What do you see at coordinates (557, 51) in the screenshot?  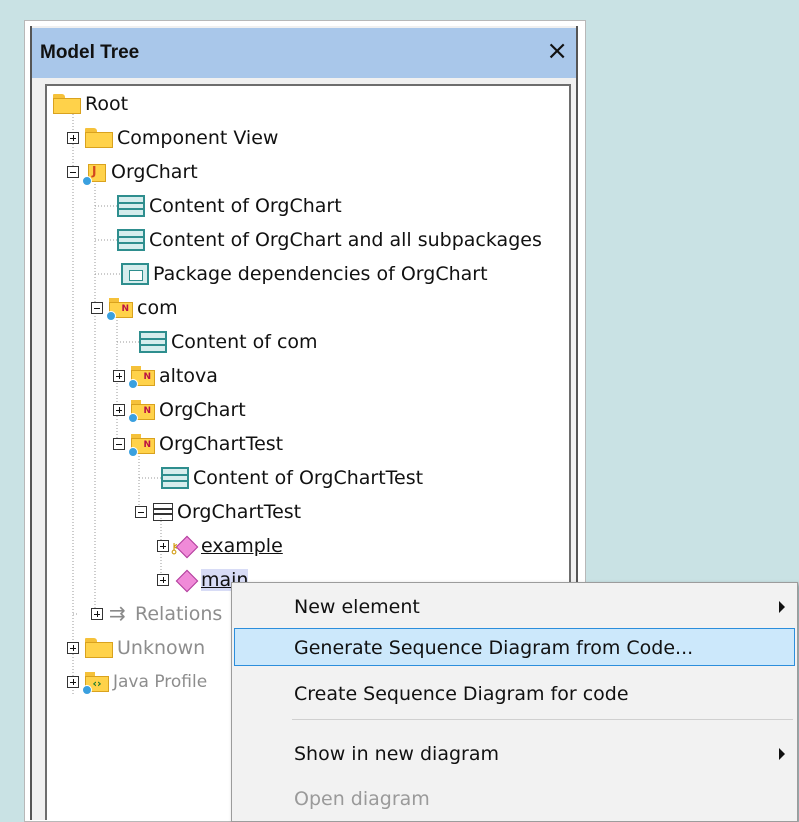 I see `close-icon: ×` at bounding box center [557, 51].